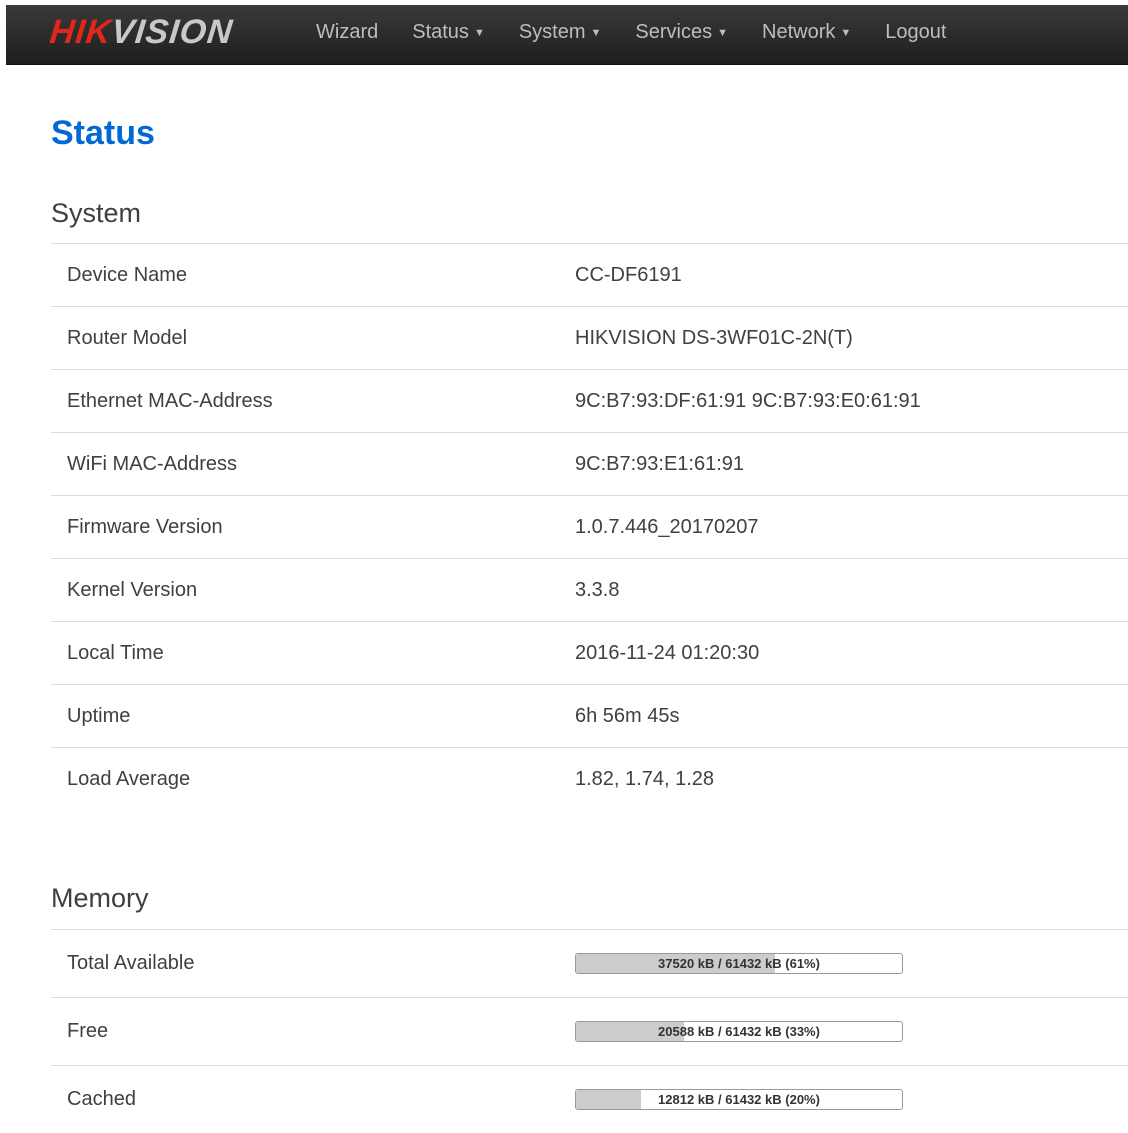 This screenshot has width=1128, height=1133. Describe the element at coordinates (313, 716) in the screenshot. I see `row-label: Uptime` at that location.